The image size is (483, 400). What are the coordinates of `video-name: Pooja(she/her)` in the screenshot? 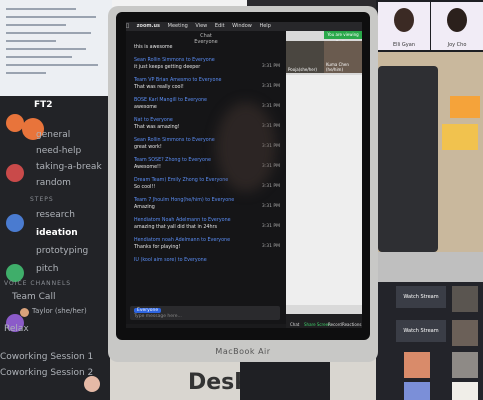 It's located at (302, 69).